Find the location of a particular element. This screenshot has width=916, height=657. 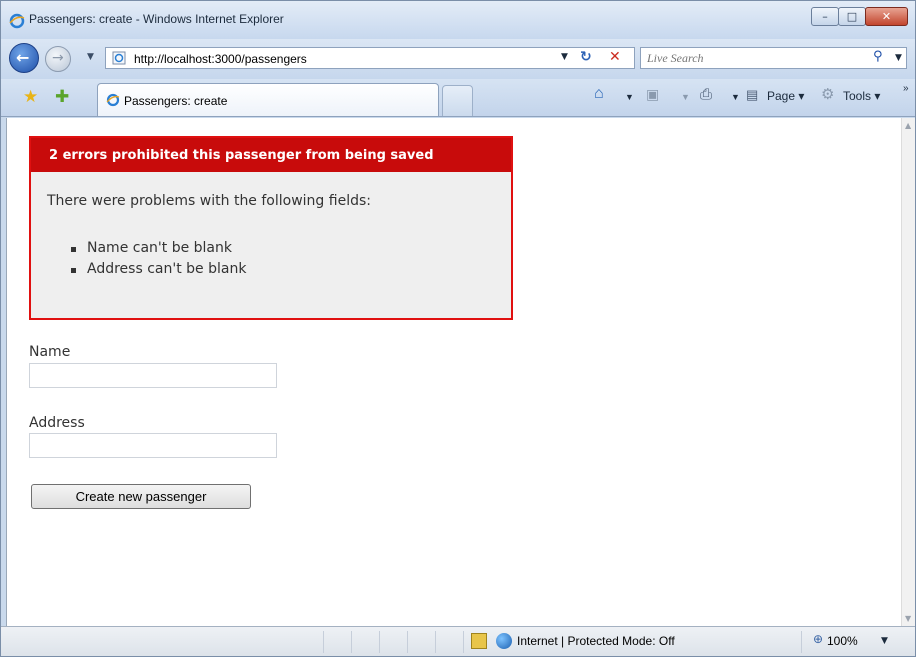

minimize-button: – is located at coordinates (825, 16).